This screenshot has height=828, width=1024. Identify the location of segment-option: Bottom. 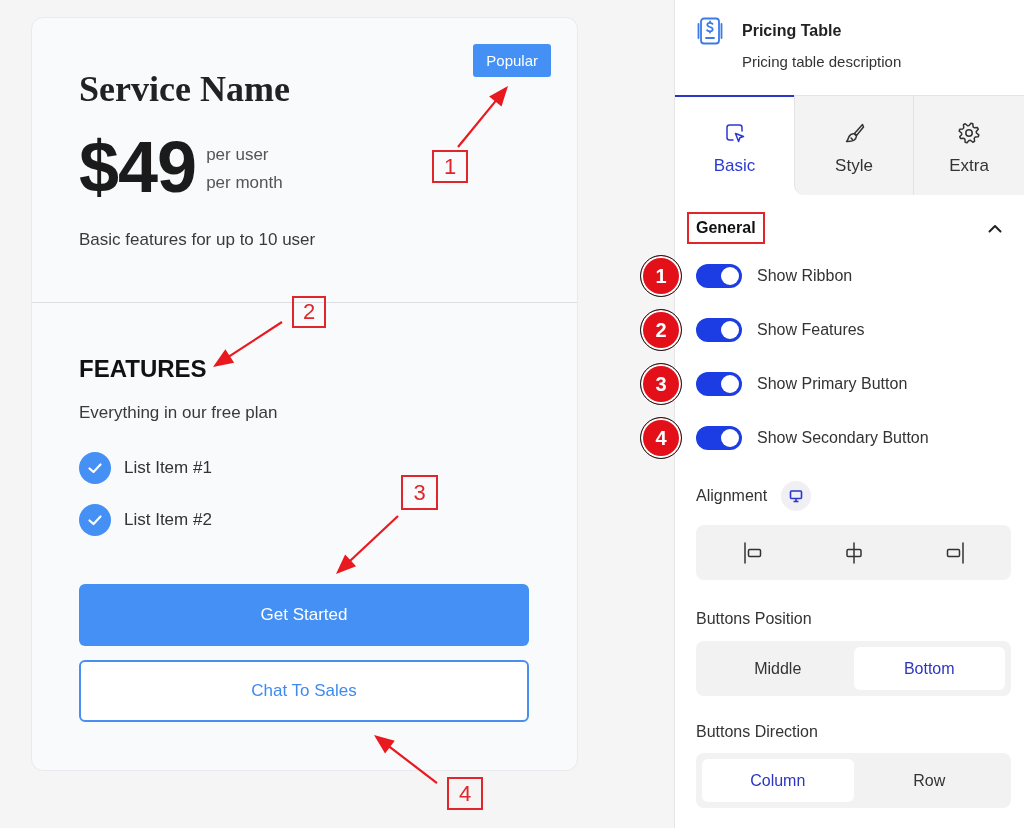
(929, 668).